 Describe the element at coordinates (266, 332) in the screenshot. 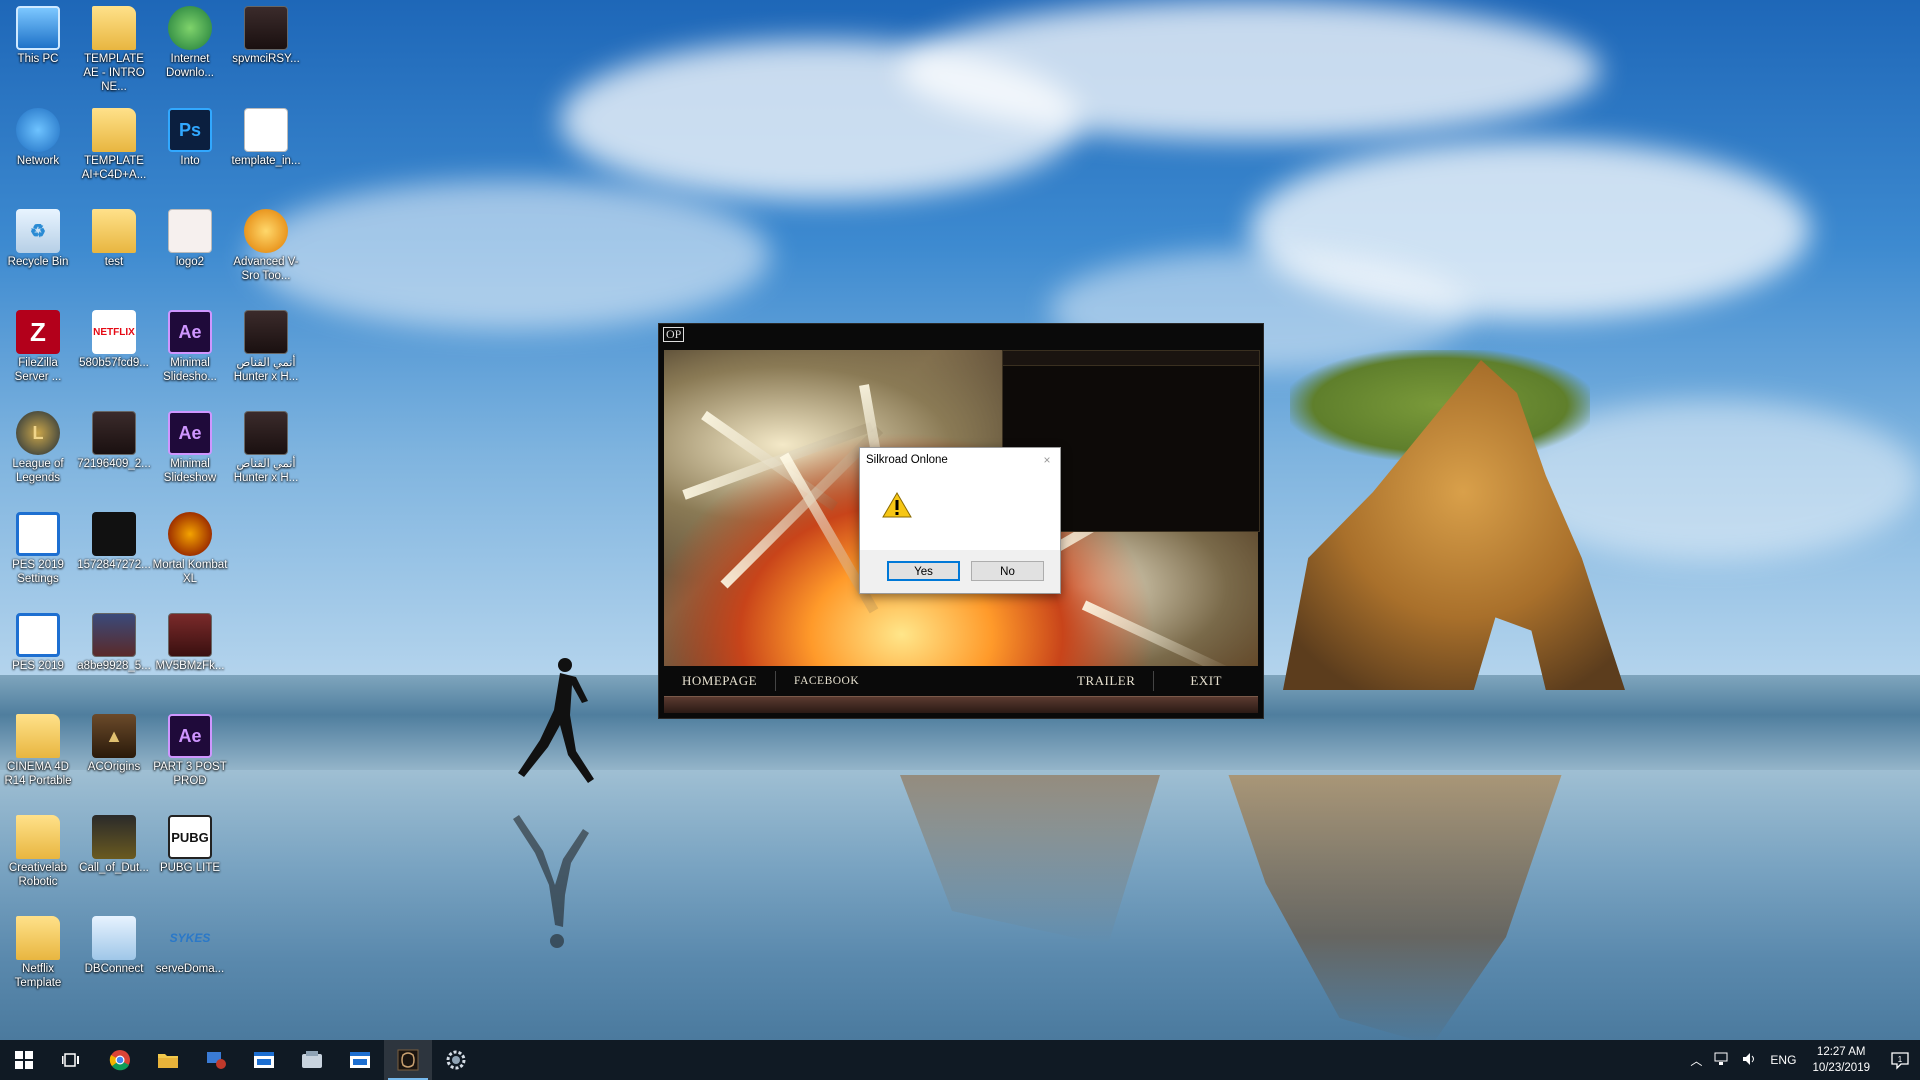

I see `video-file-icon` at that location.